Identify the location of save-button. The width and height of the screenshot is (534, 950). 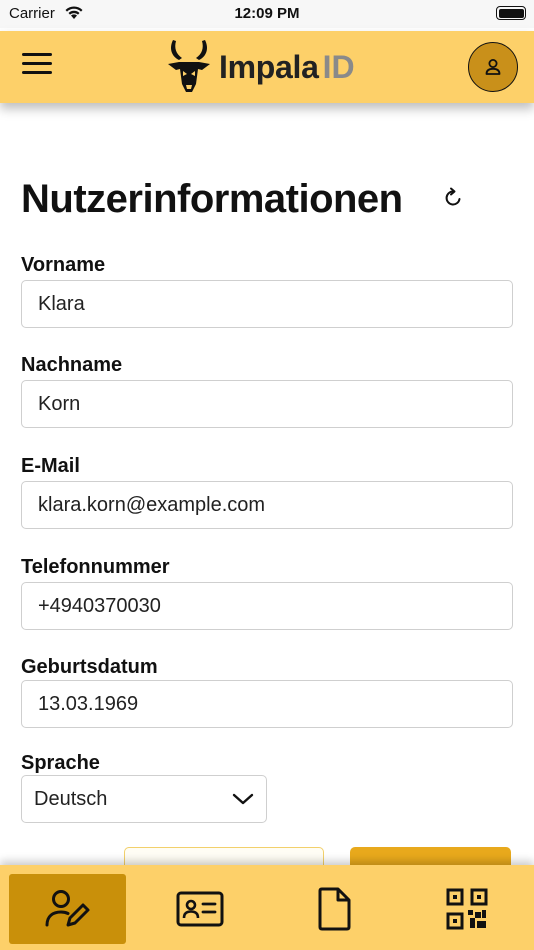
(430, 856).